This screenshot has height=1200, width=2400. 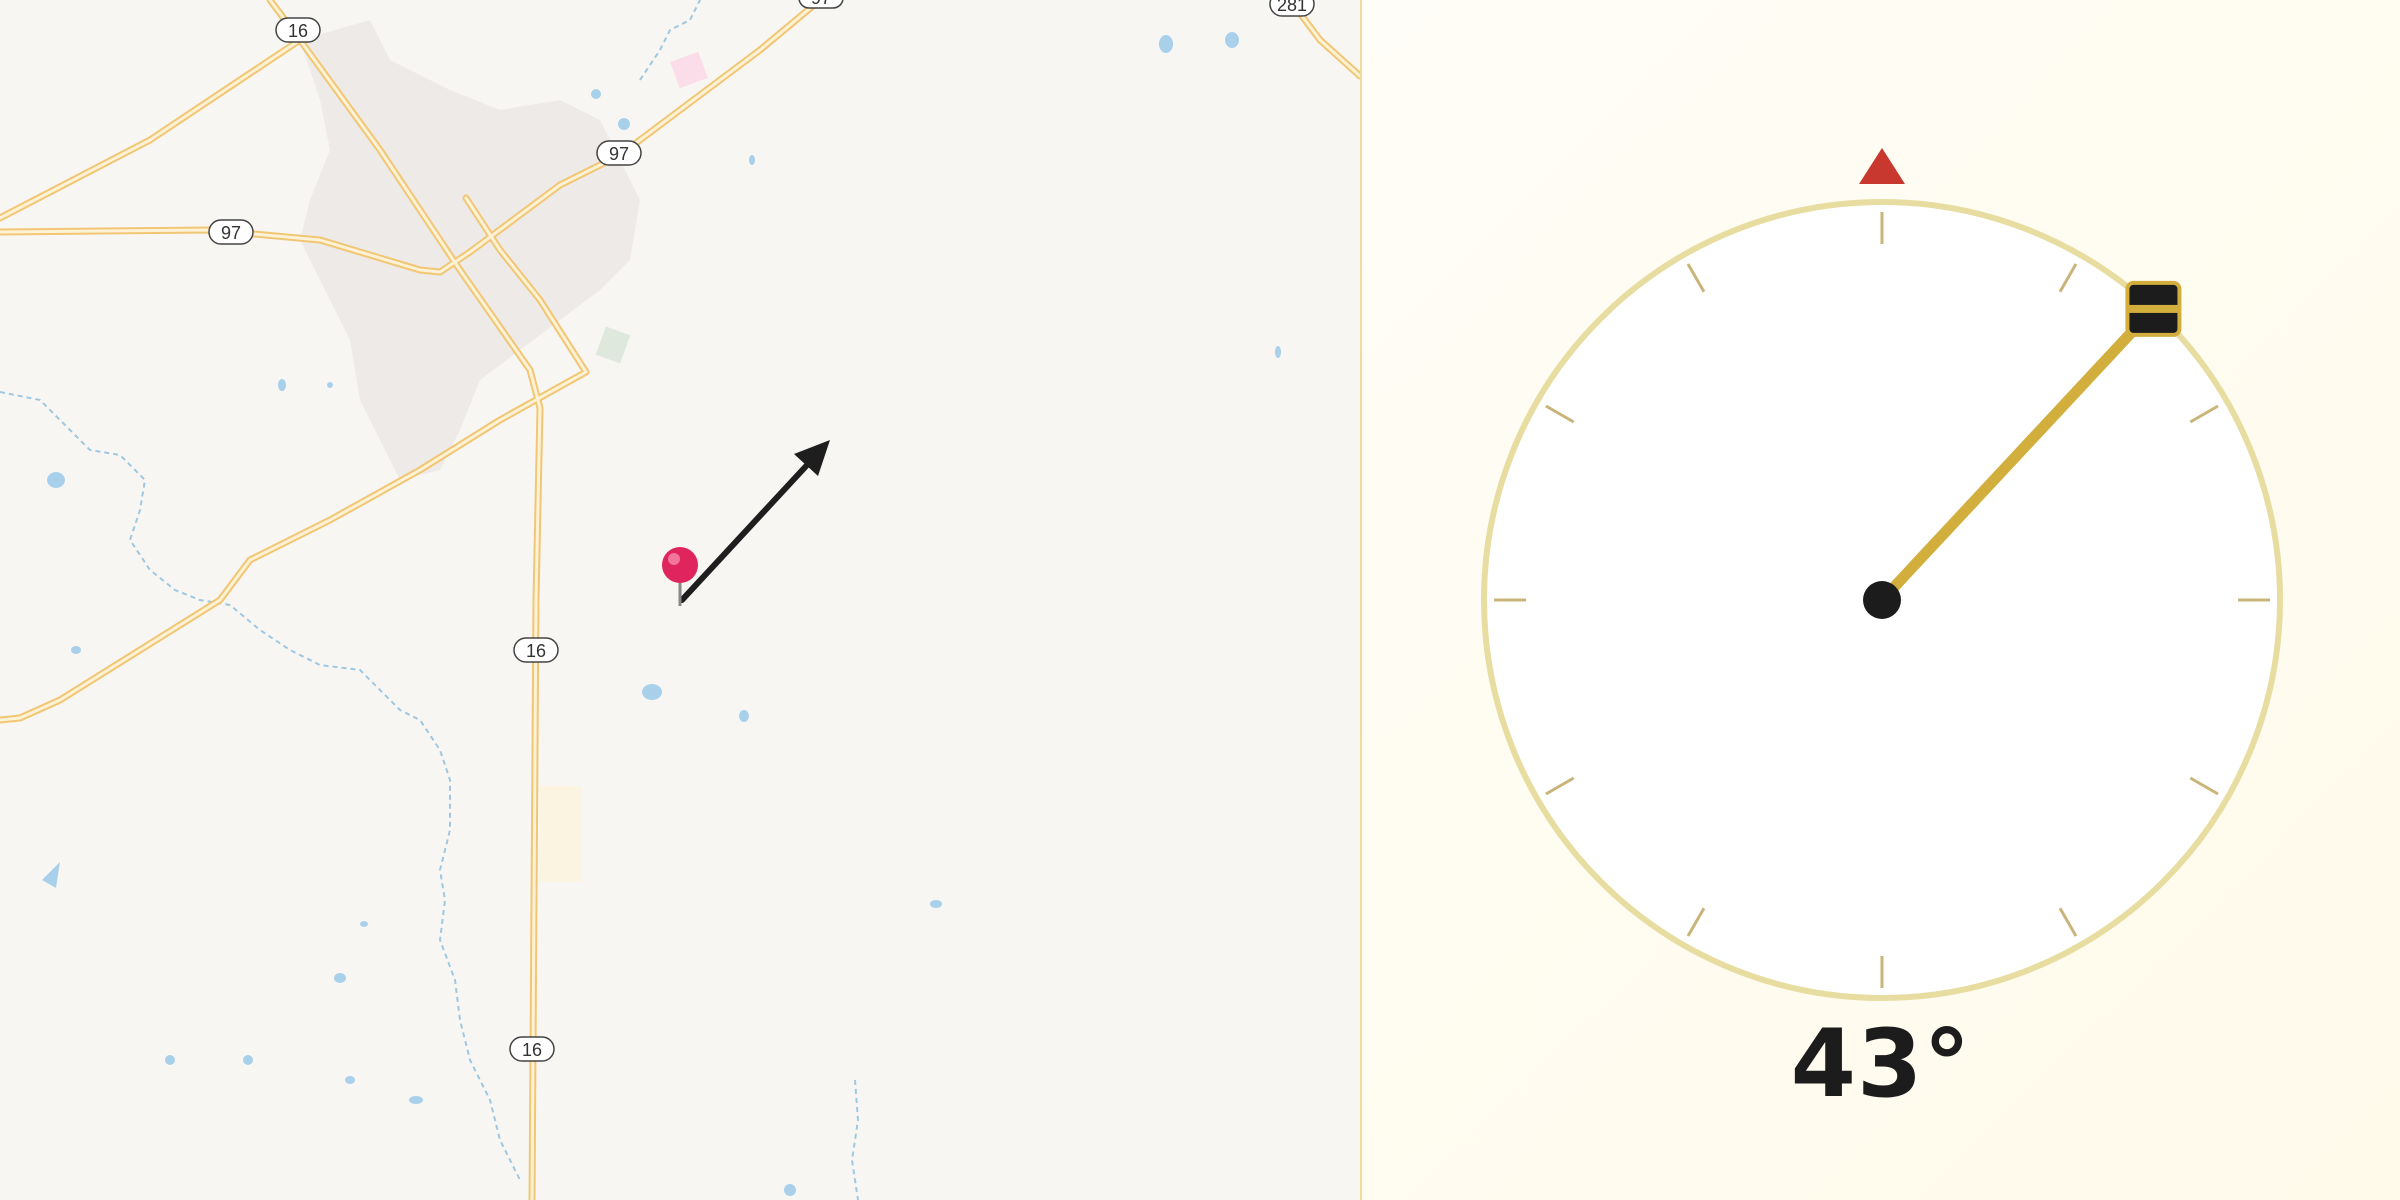 What do you see at coordinates (754, 521) in the screenshot?
I see `direction-arrow-icon` at bounding box center [754, 521].